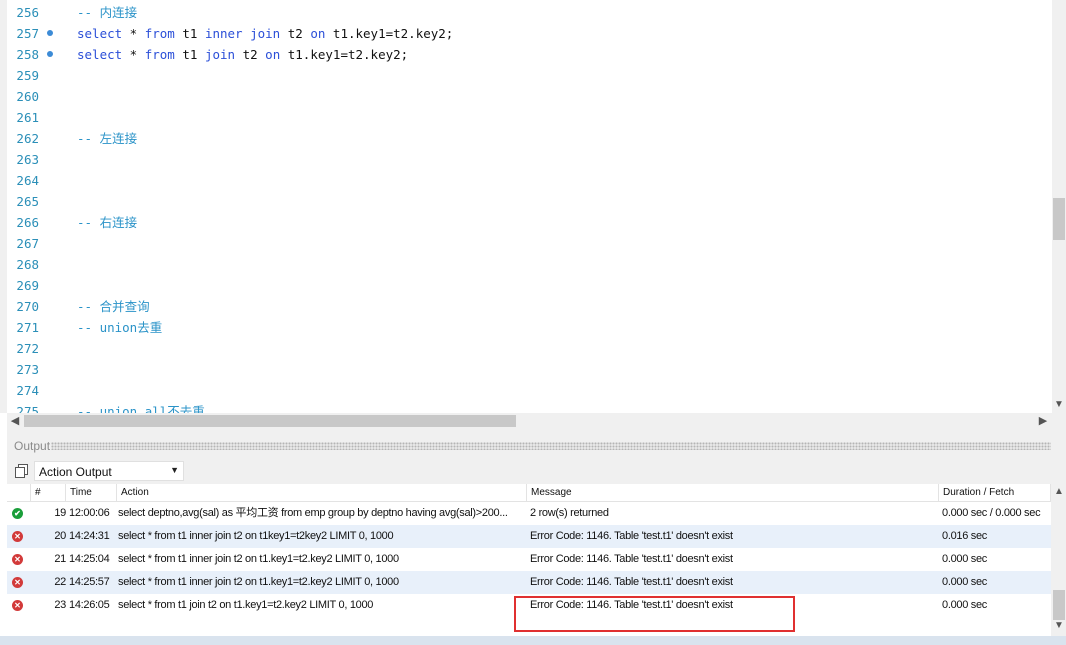 The image size is (1066, 645). I want to click on code-line: 270 -- 合并查询, so click(529, 306).